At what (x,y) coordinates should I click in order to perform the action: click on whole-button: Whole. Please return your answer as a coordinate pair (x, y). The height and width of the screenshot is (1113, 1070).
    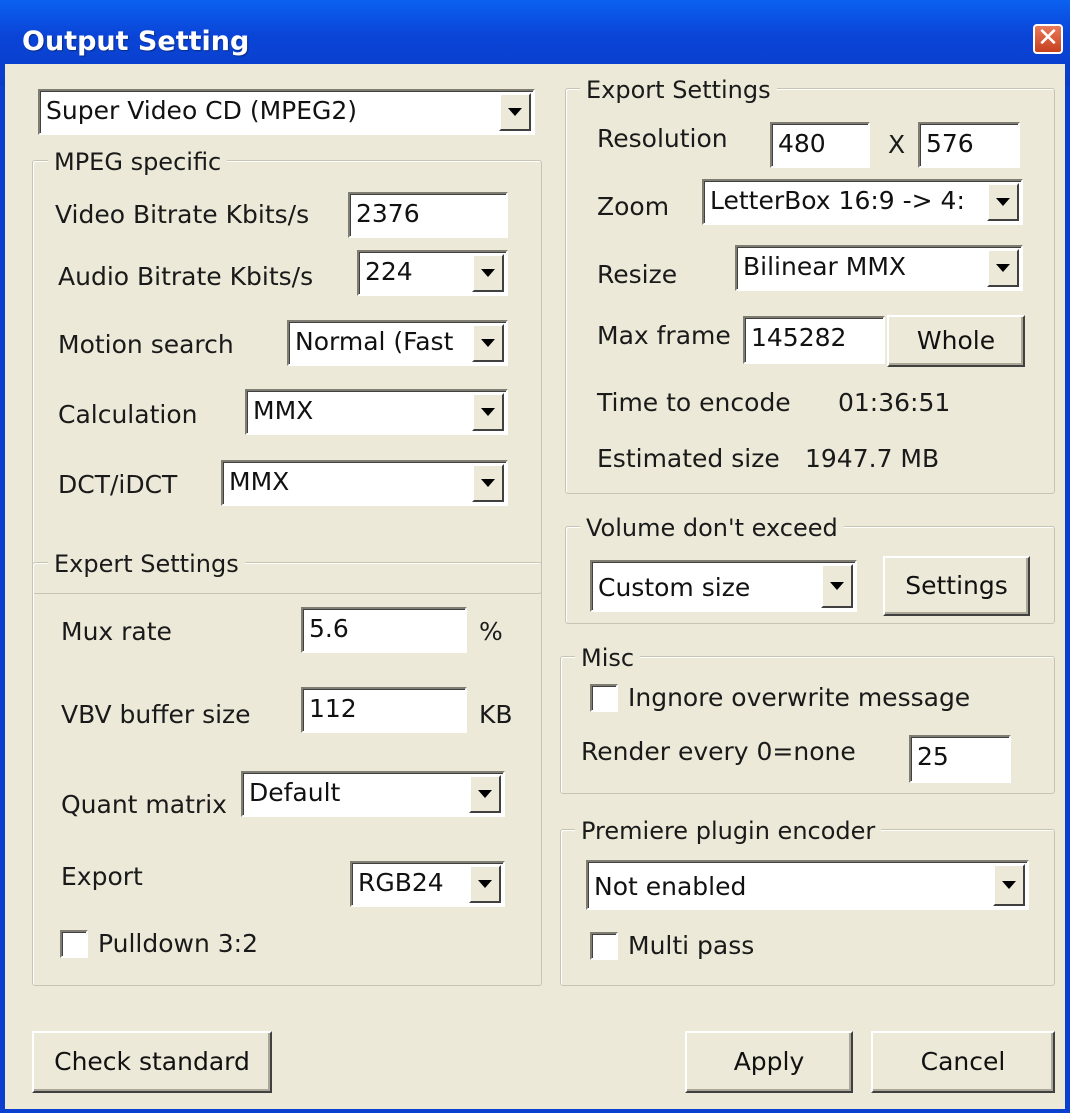
    Looking at the image, I should click on (956, 341).